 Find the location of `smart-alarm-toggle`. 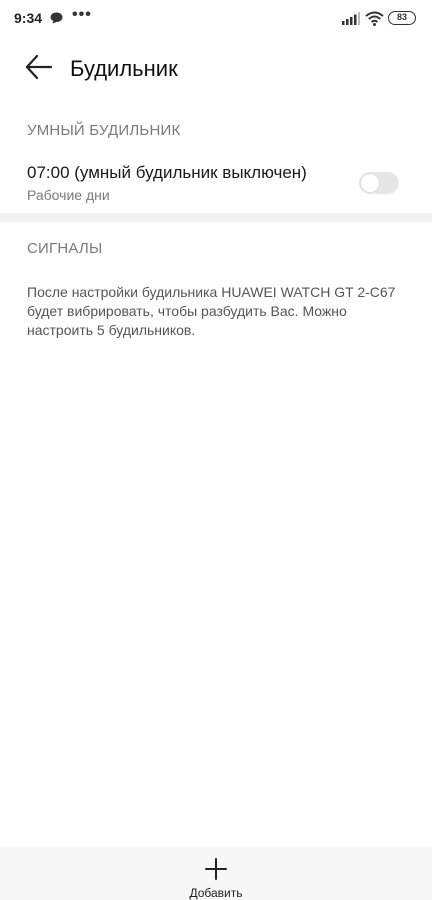

smart-alarm-toggle is located at coordinates (379, 183).